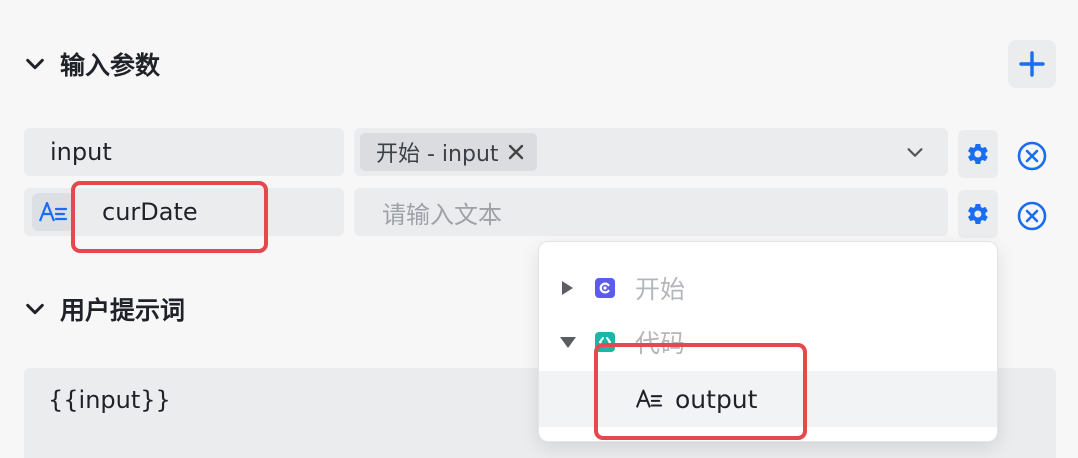 The width and height of the screenshot is (1078, 458). I want to click on variable-option-output: output, so click(768, 399).